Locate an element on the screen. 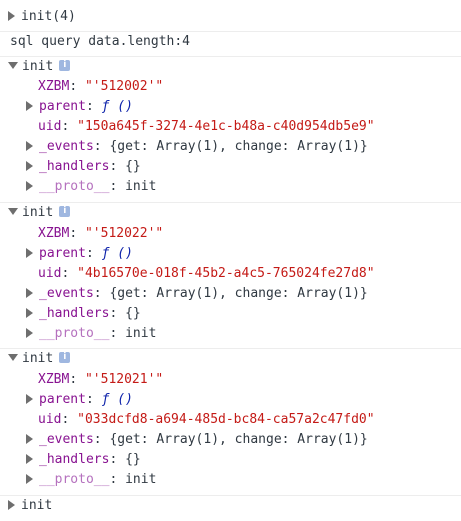 This screenshot has height=521, width=461. property-value: "'512002'" is located at coordinates (124, 86).